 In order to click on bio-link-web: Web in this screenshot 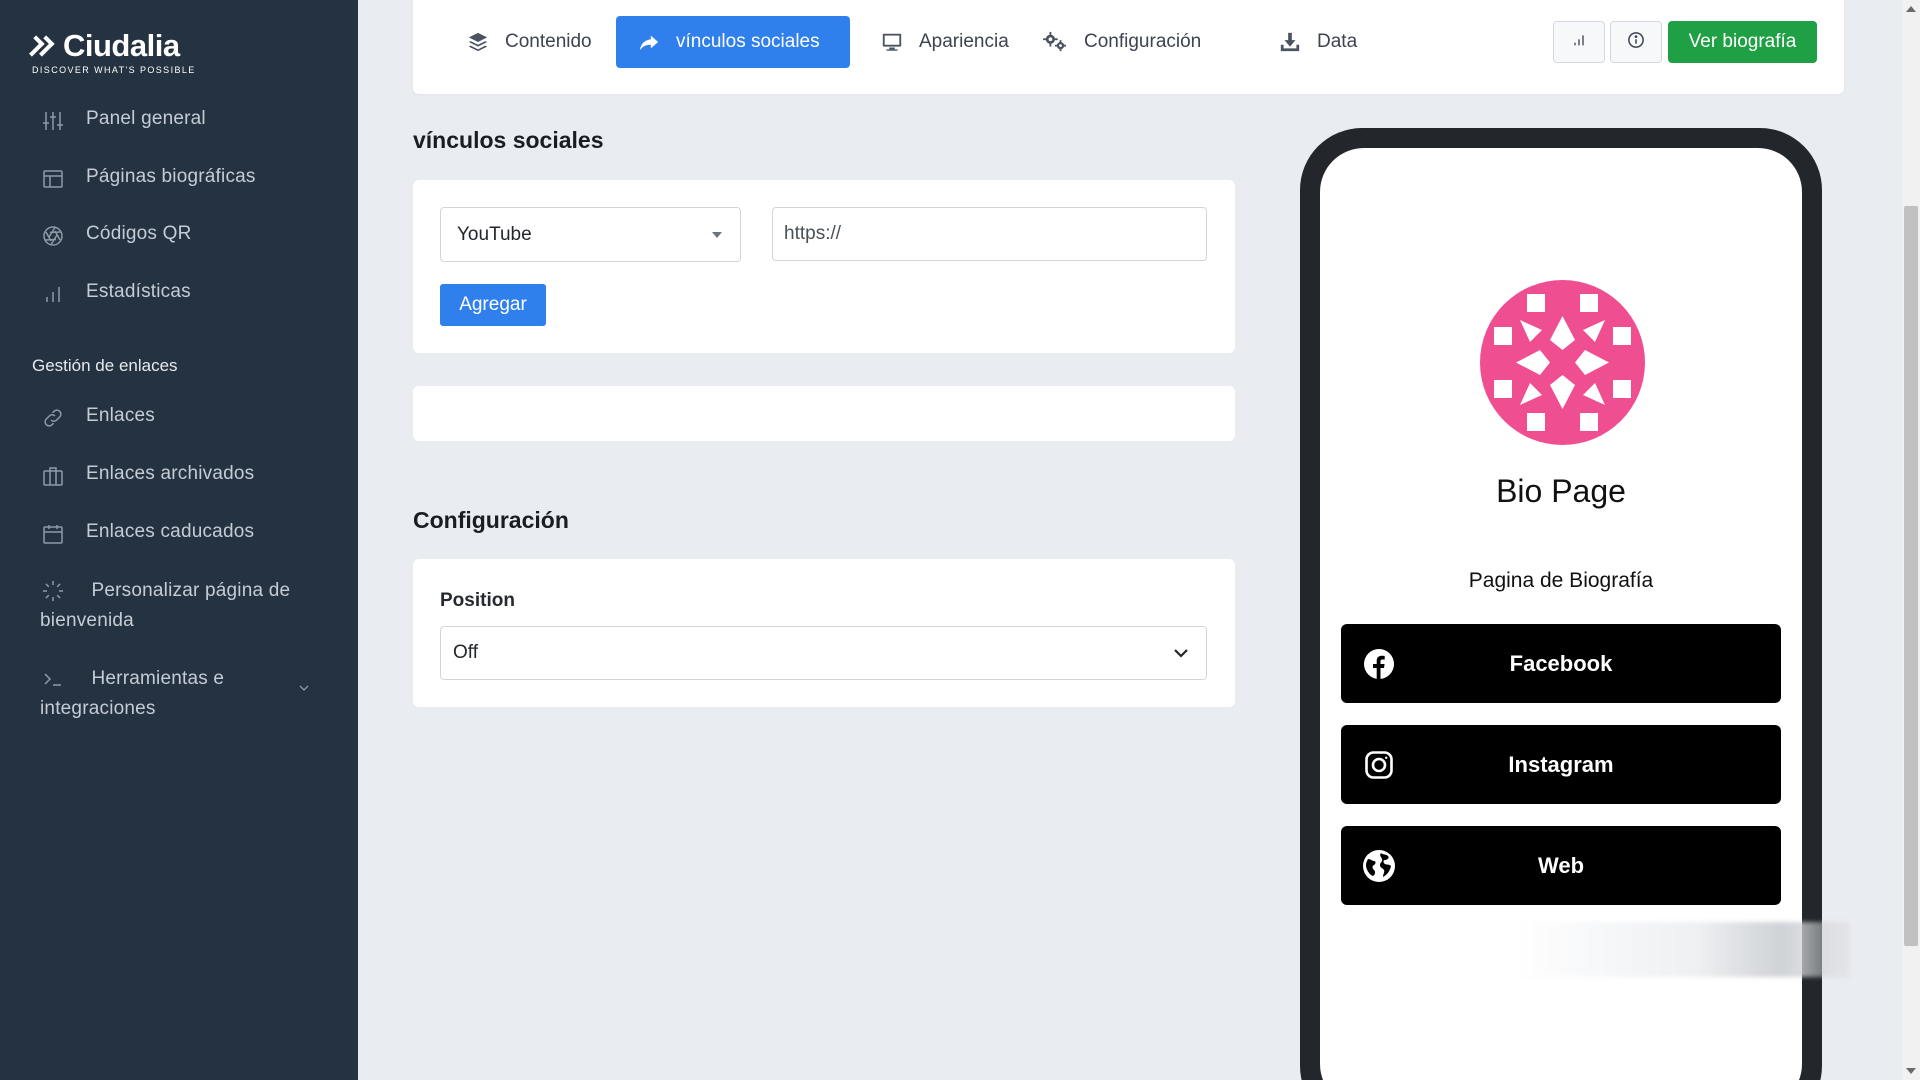, I will do `click(1561, 865)`.